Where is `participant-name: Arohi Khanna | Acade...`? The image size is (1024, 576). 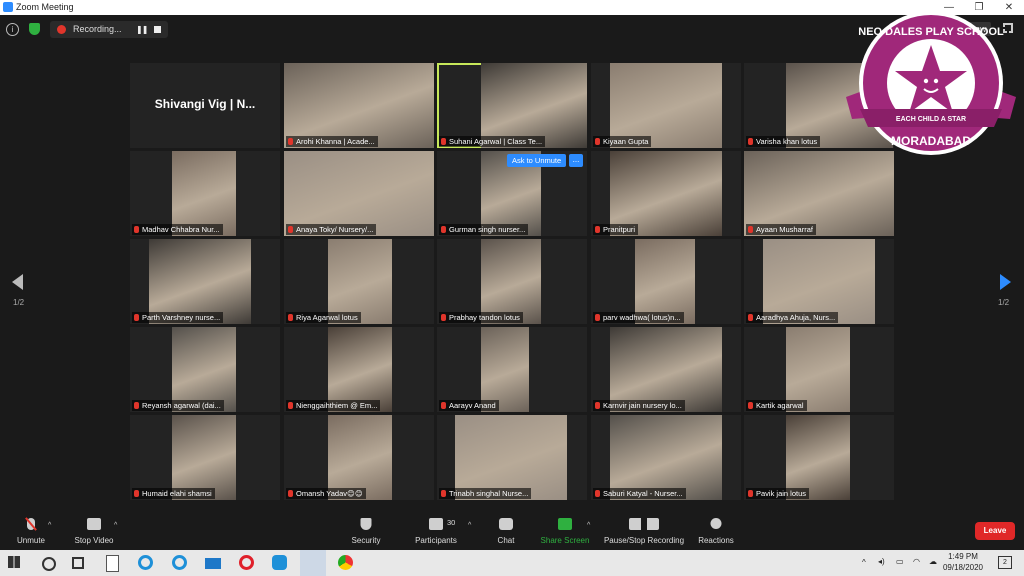
participant-name: Arohi Khanna | Acade... is located at coordinates (335, 141).